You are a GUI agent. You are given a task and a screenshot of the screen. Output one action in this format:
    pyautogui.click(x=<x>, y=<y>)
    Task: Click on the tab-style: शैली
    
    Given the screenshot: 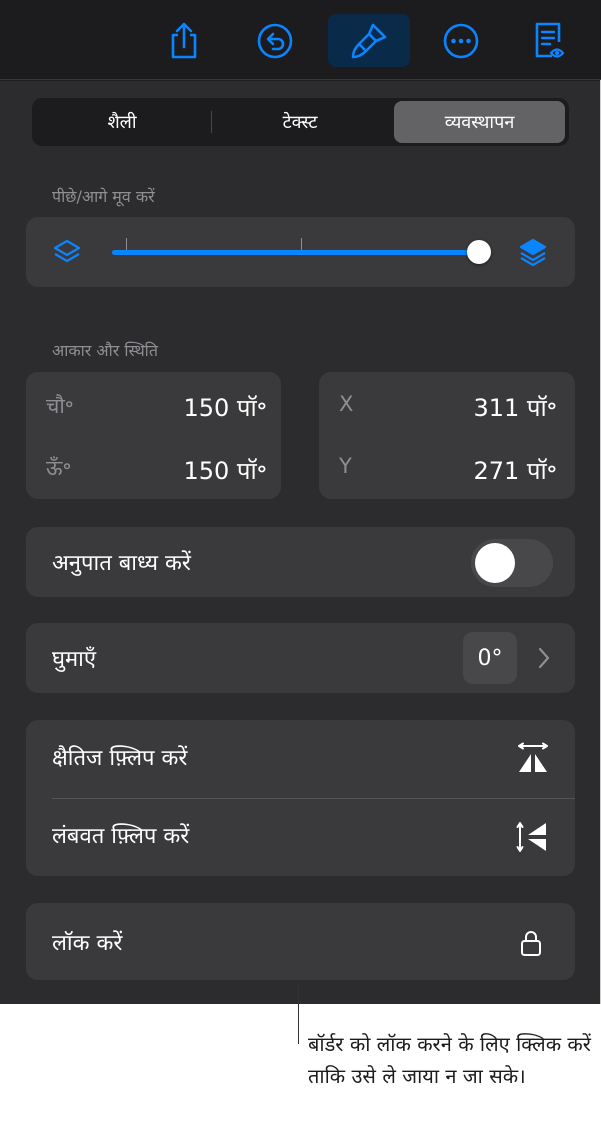 What is the action you would take?
    pyautogui.click(x=122, y=122)
    